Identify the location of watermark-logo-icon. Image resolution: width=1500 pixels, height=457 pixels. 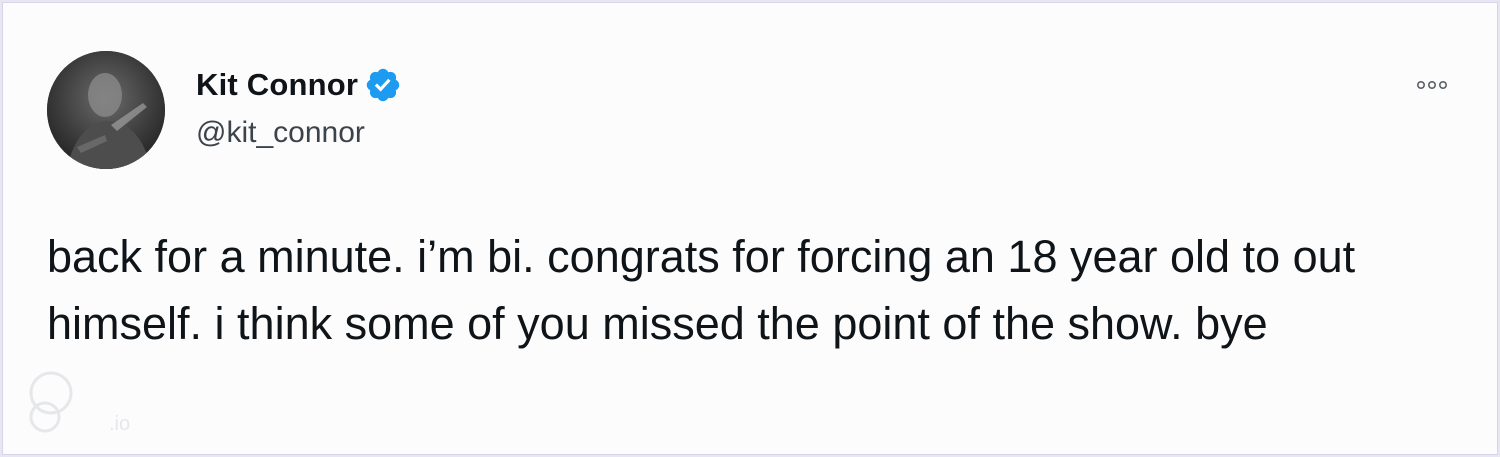
(51, 402).